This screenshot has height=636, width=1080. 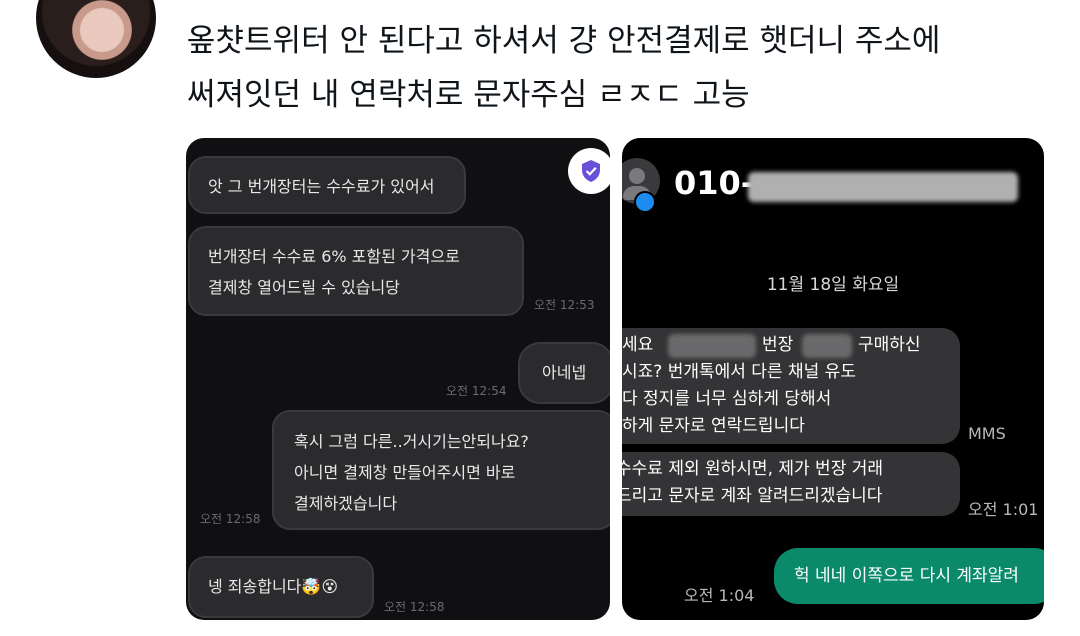 I want to click on chat-bubble: 앗 그 번개장터는 수수료가 있어서, so click(x=327, y=185).